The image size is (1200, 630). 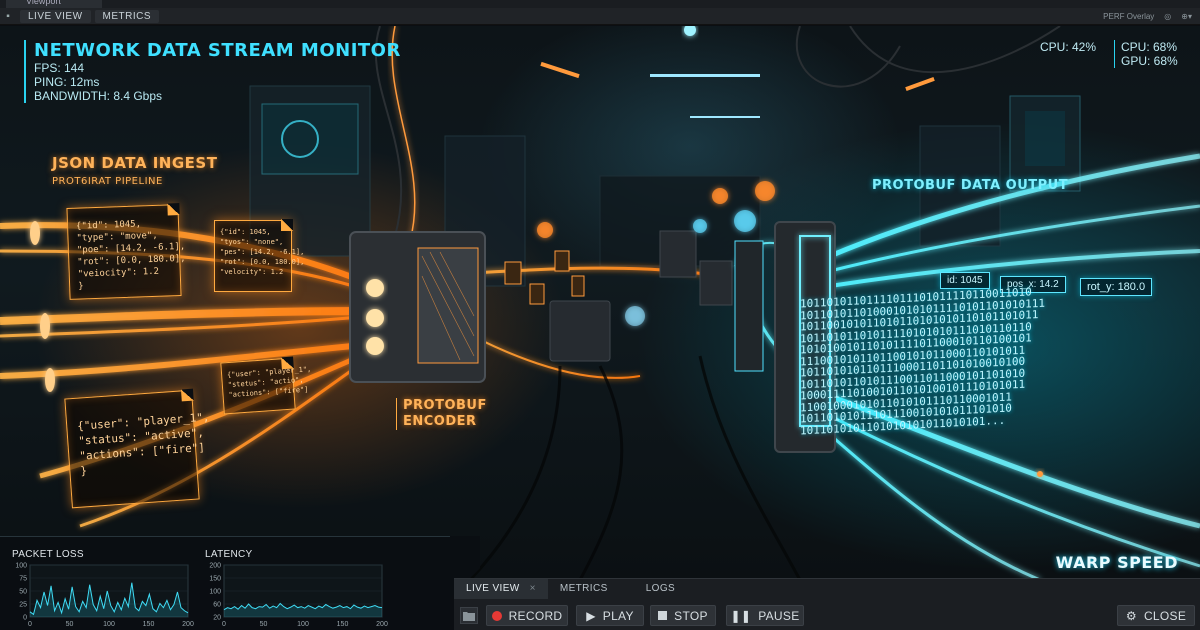 What do you see at coordinates (42, 306) in the screenshot?
I see `stream-rings` at bounding box center [42, 306].